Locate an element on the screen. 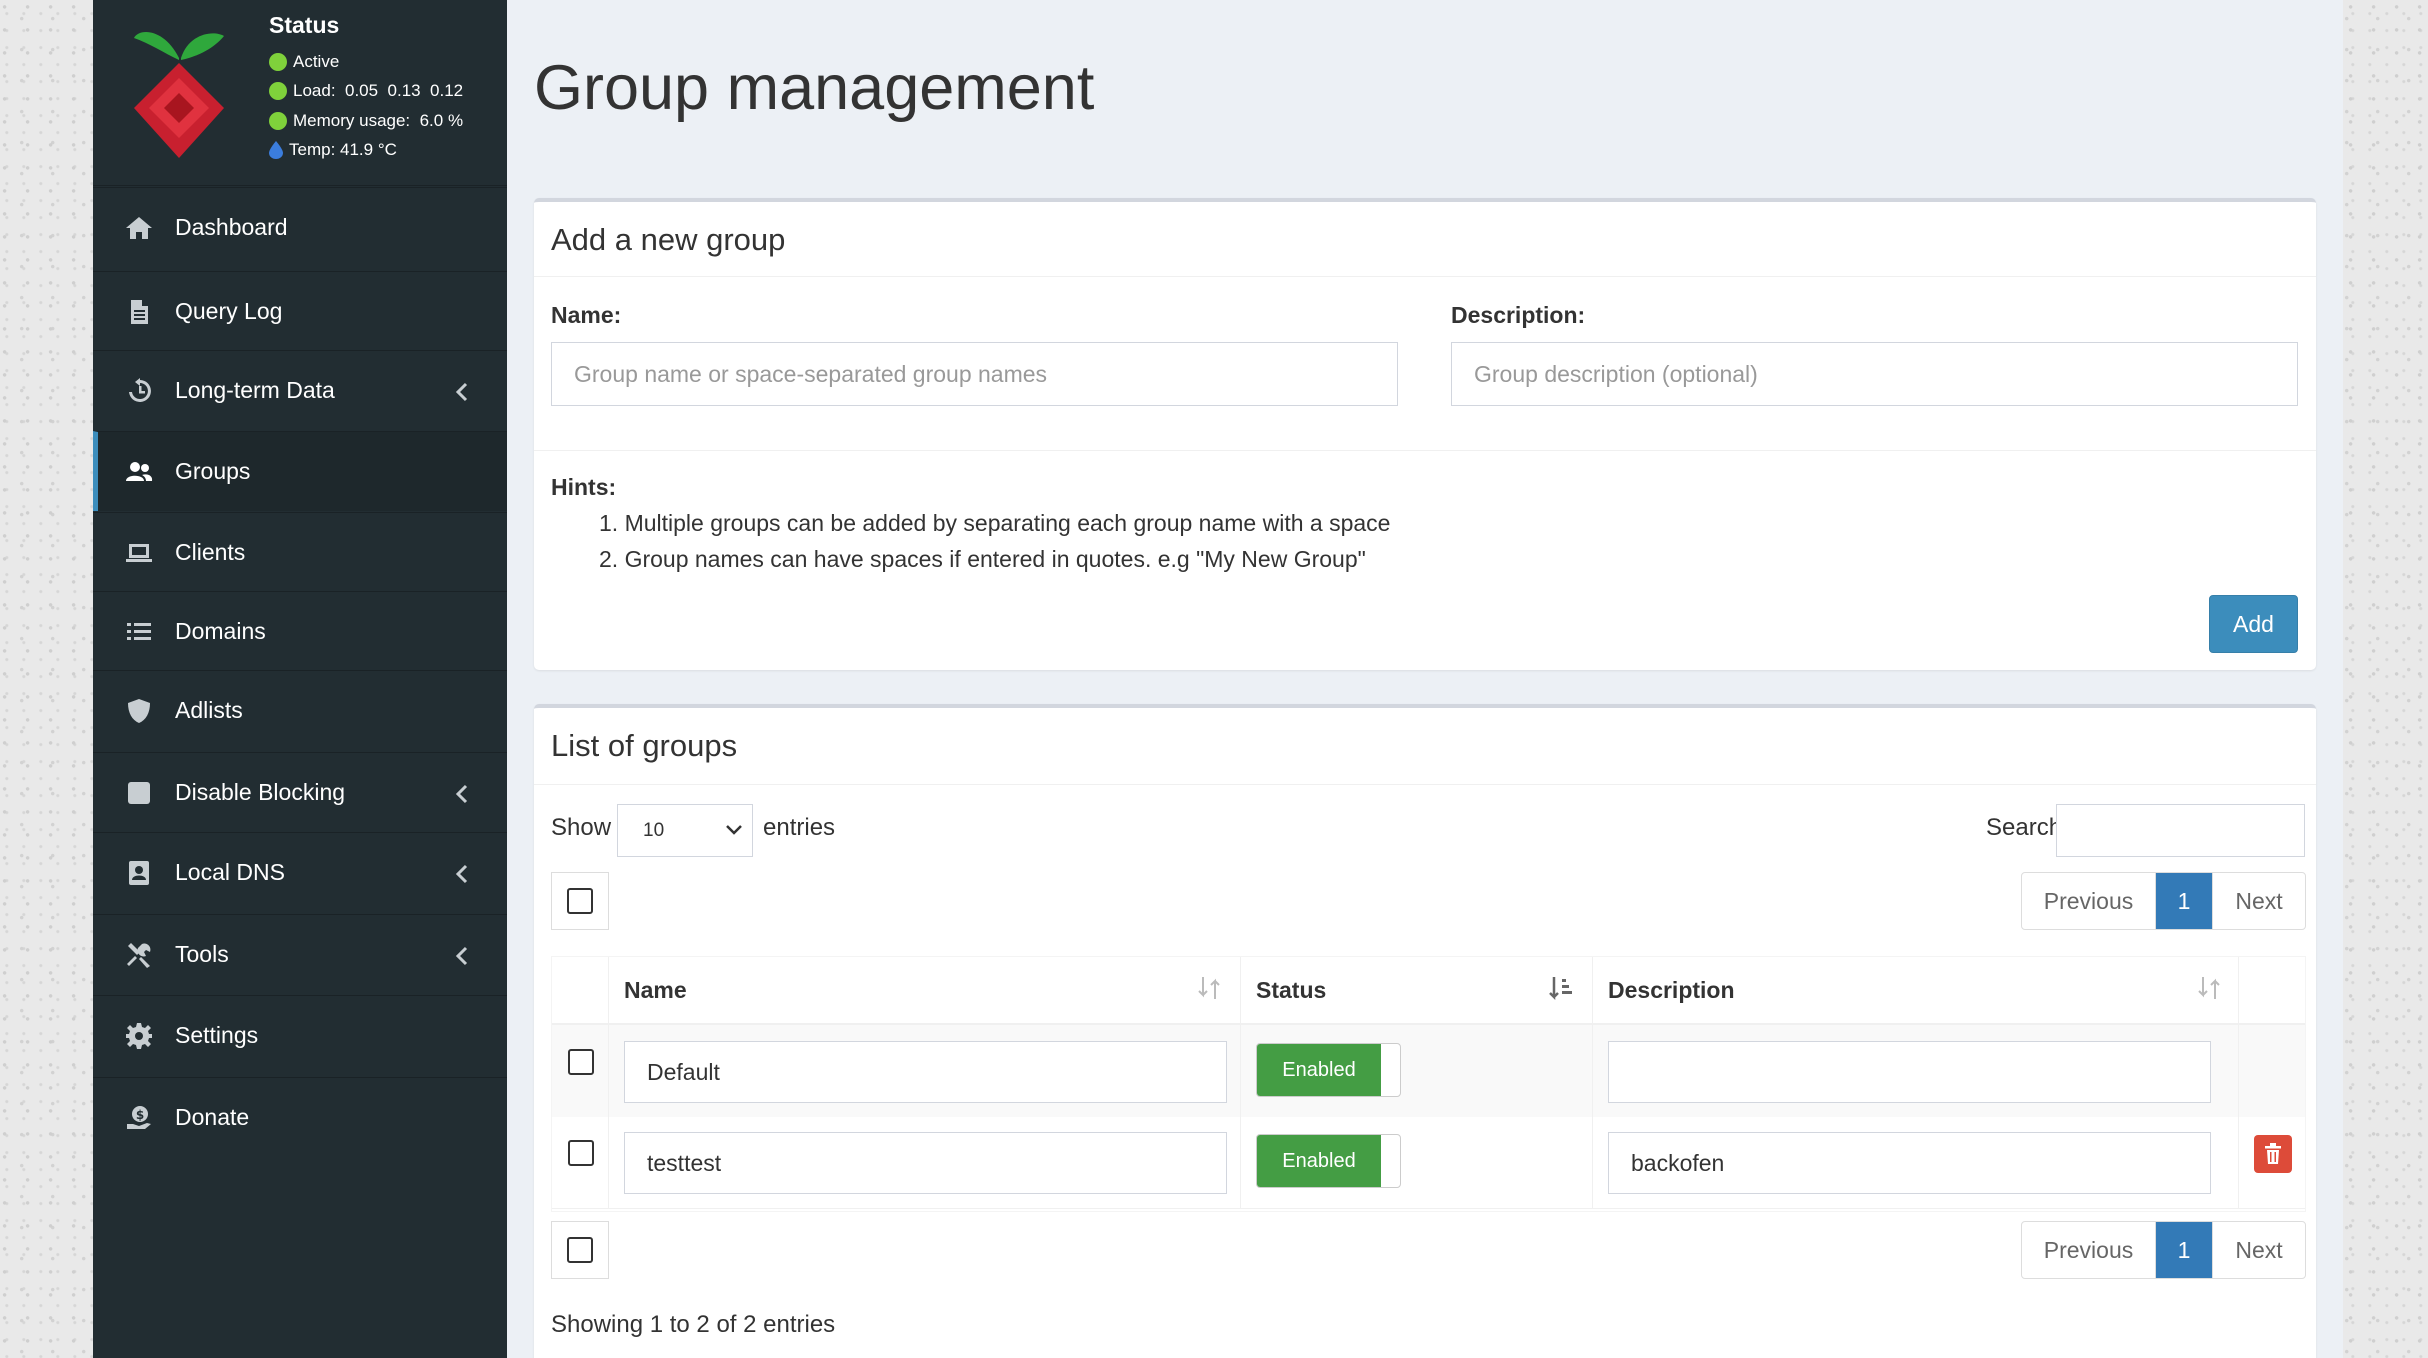 Image resolution: width=2428 pixels, height=1358 pixels. group-description-field is located at coordinates (1909, 1072).